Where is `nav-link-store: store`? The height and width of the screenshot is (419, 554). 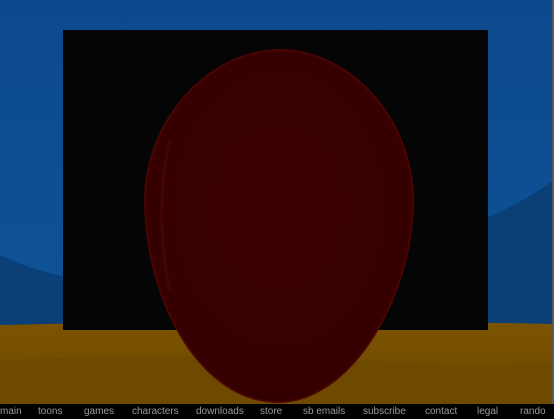
nav-link-store: store is located at coordinates (271, 411).